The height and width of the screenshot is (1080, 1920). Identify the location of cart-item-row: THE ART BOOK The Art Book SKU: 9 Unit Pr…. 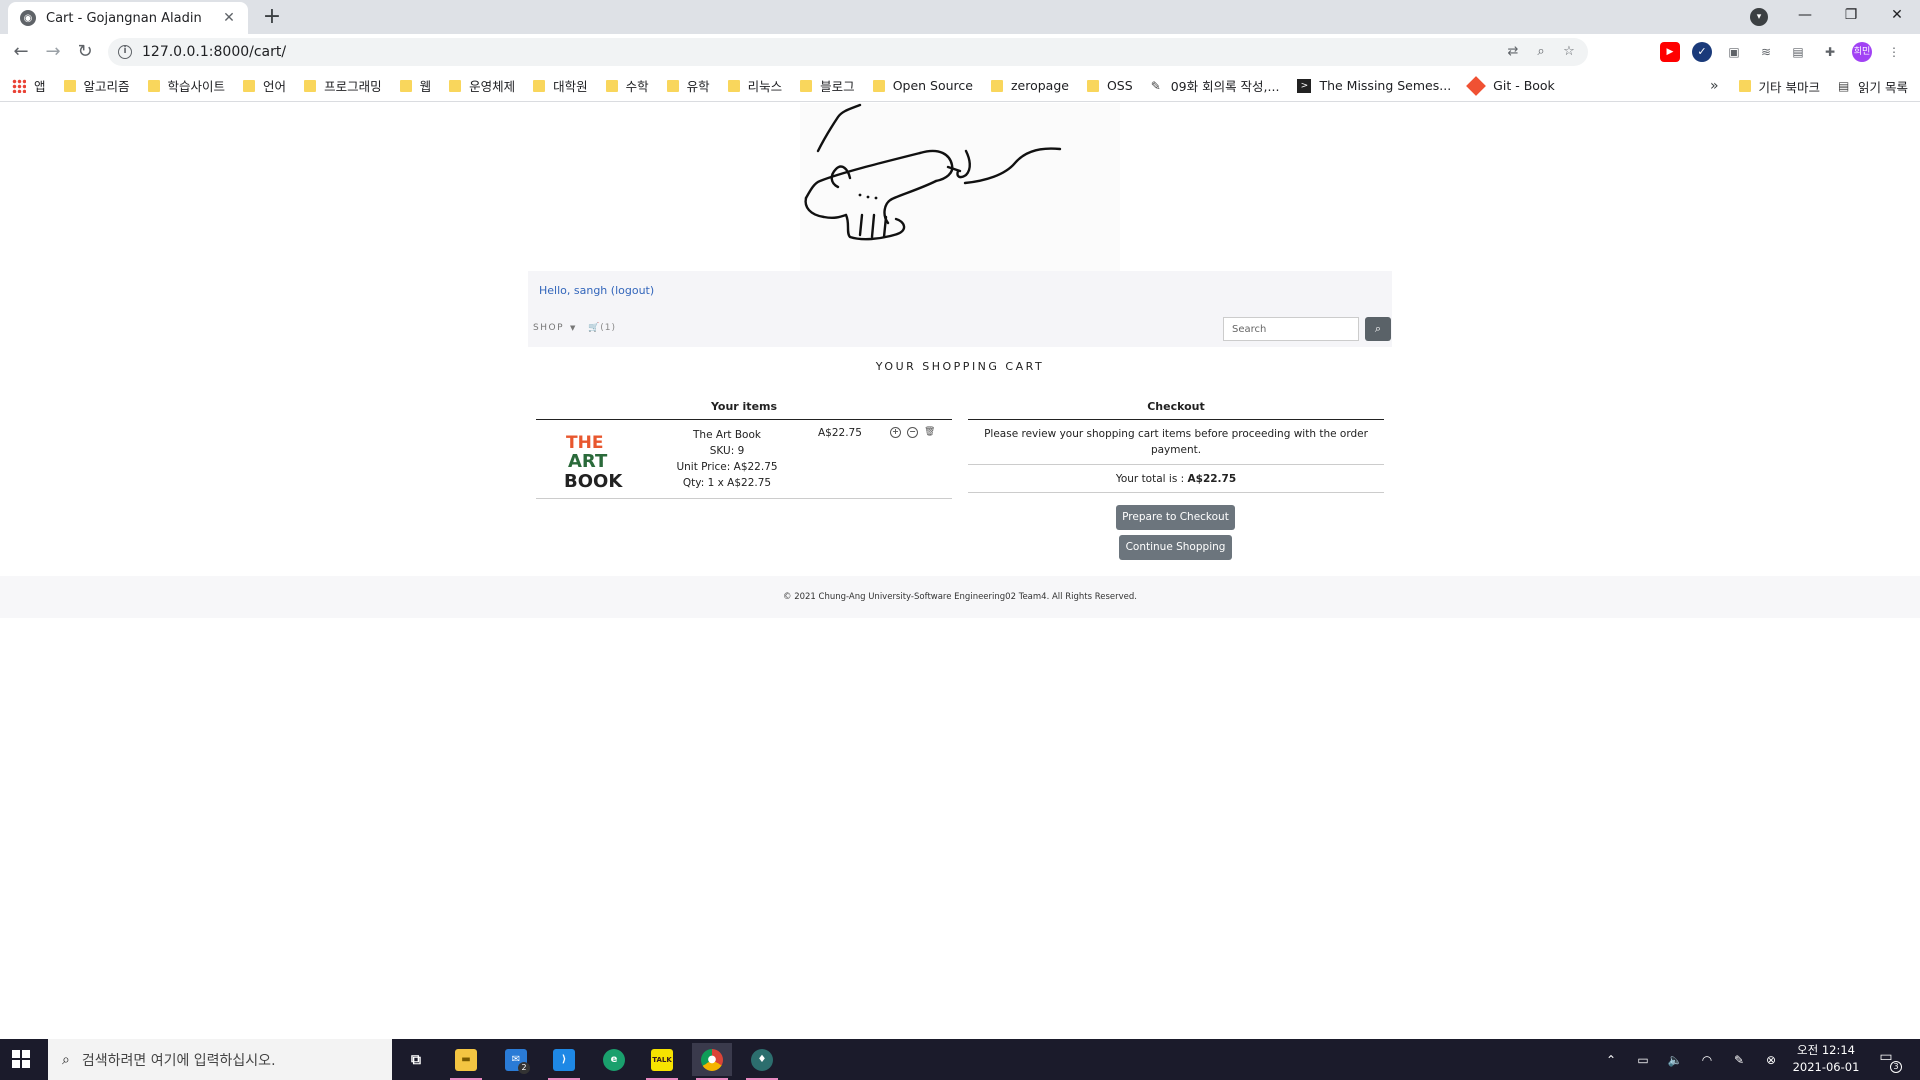
(744, 460).